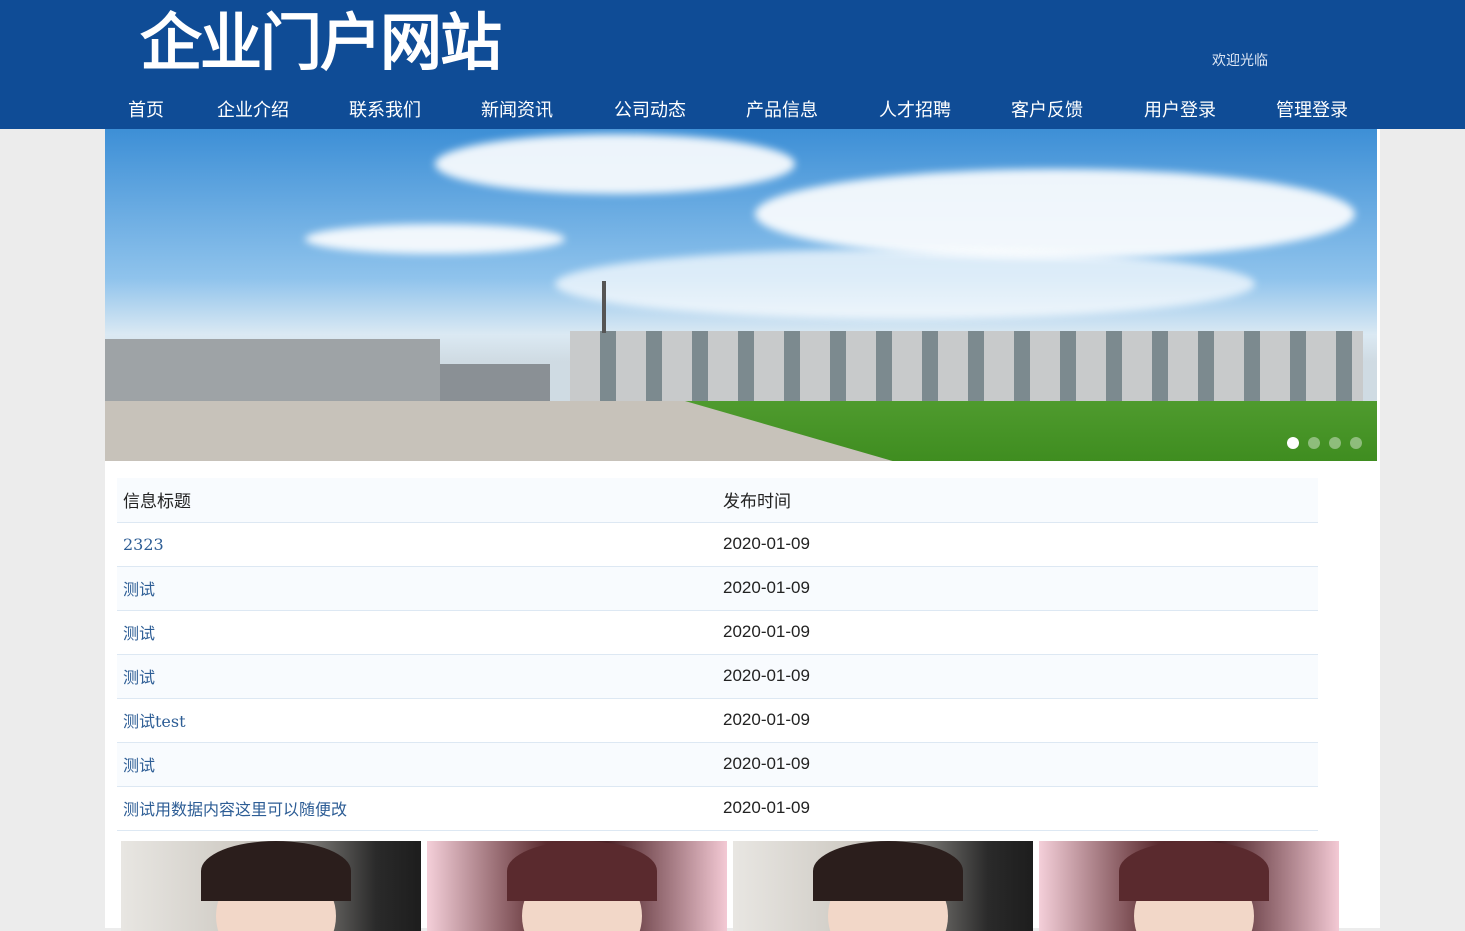  I want to click on table-row: 2323 2020-01-09, so click(717, 544).